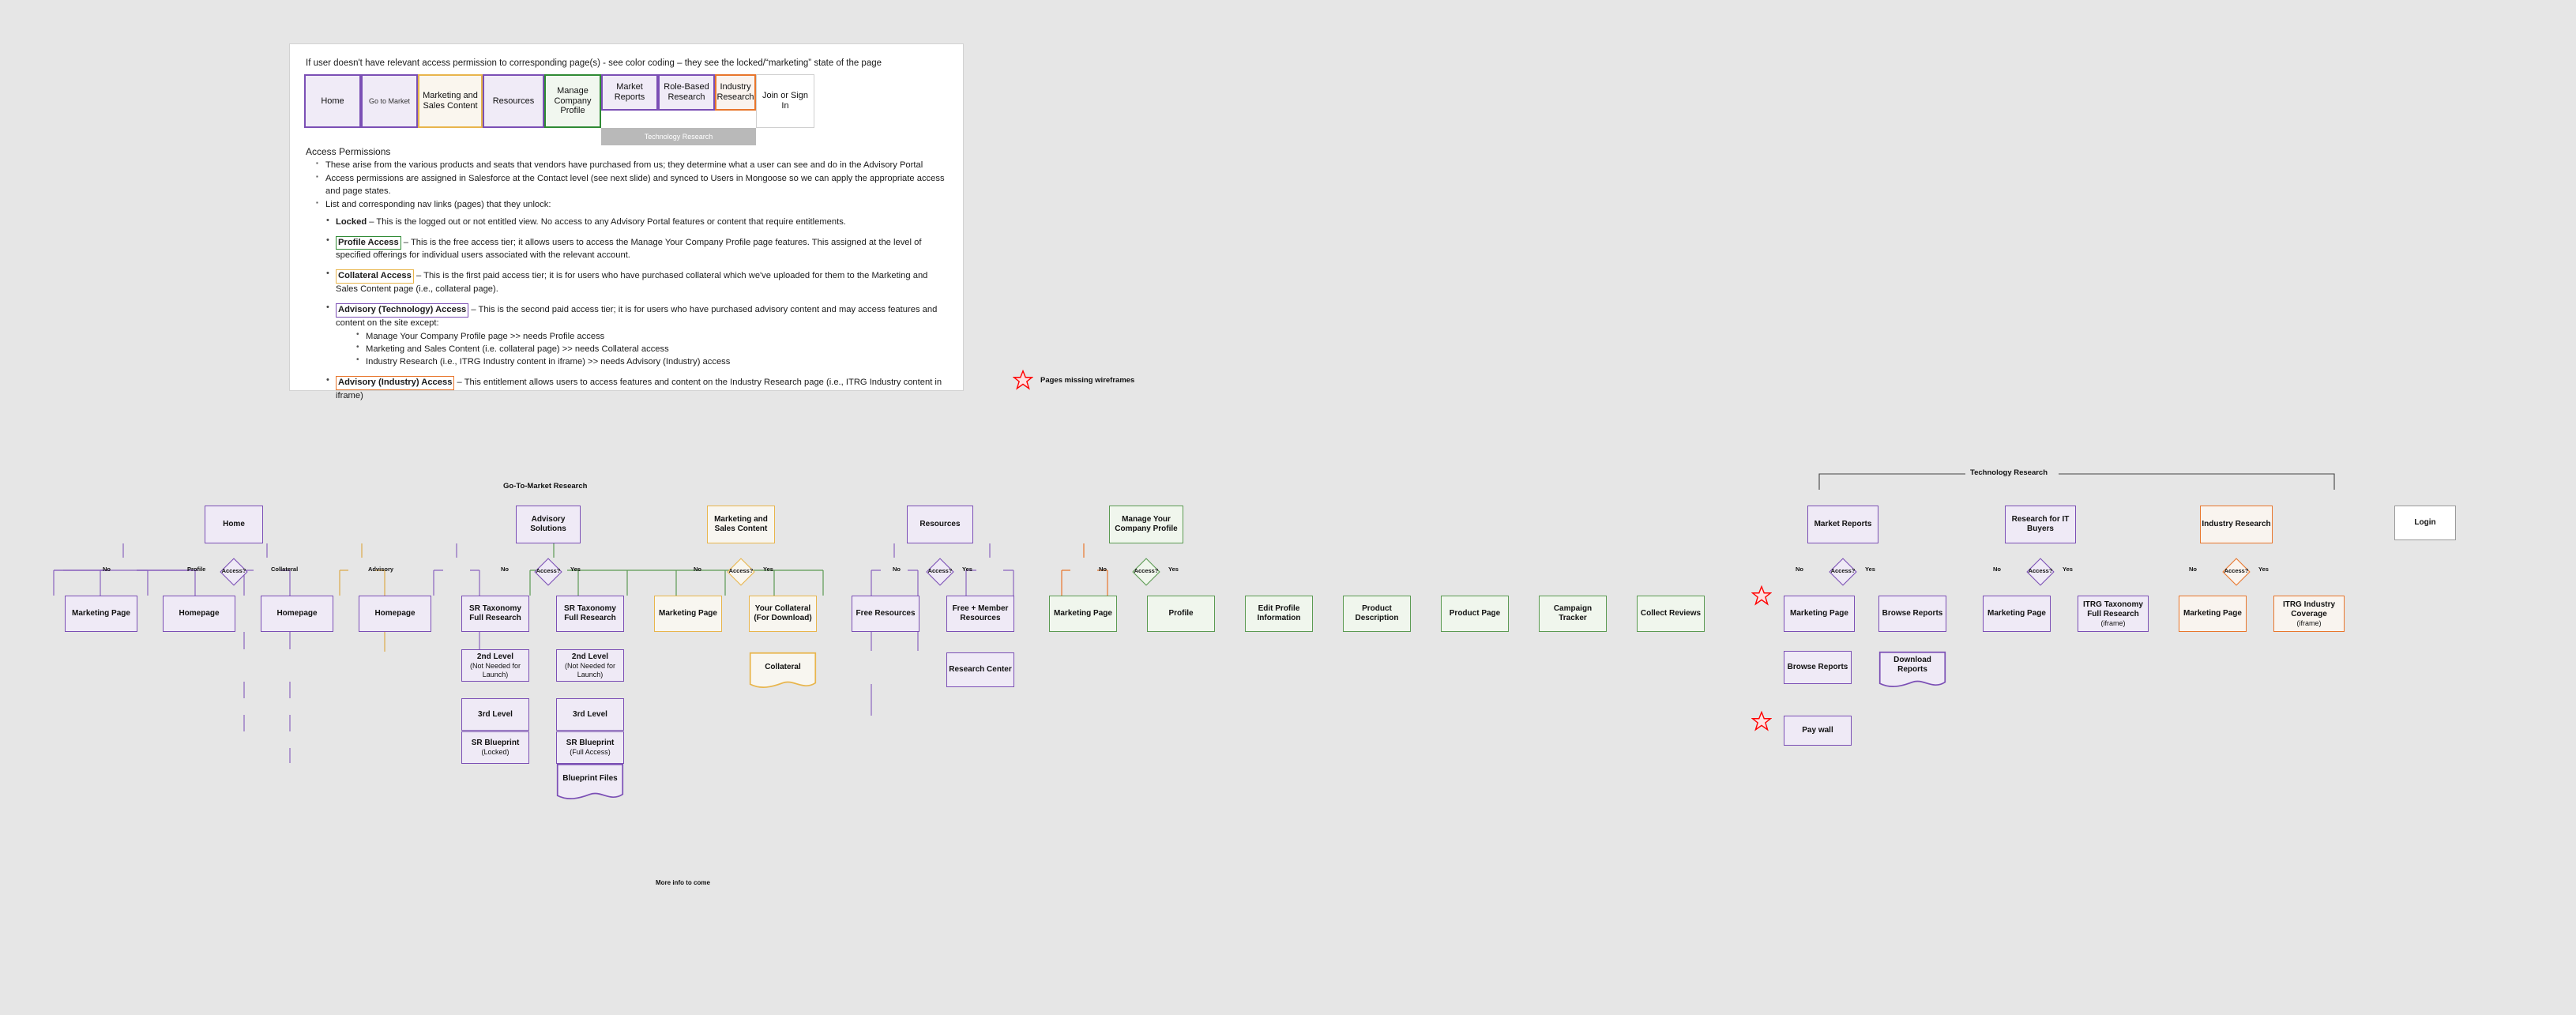  What do you see at coordinates (1912, 614) in the screenshot?
I see `node-mr-browse-reports-yes: Browse Reports` at bounding box center [1912, 614].